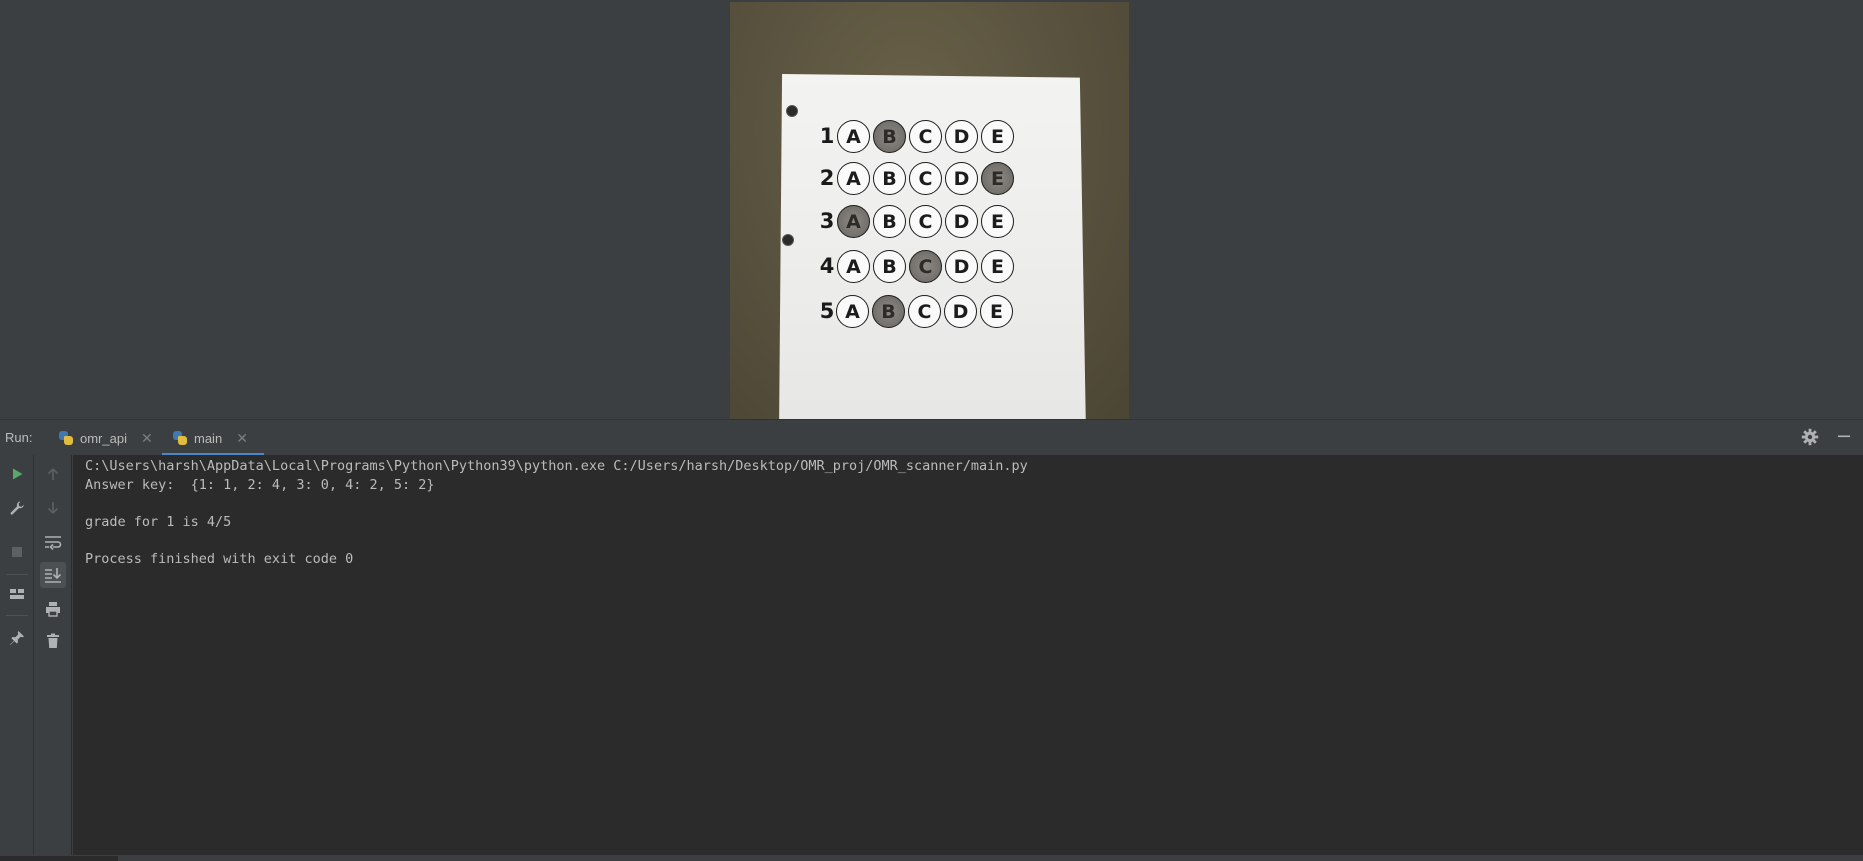  Describe the element at coordinates (219, 558) in the screenshot. I see `console-line-exit: Process finished with exit code 0` at that location.